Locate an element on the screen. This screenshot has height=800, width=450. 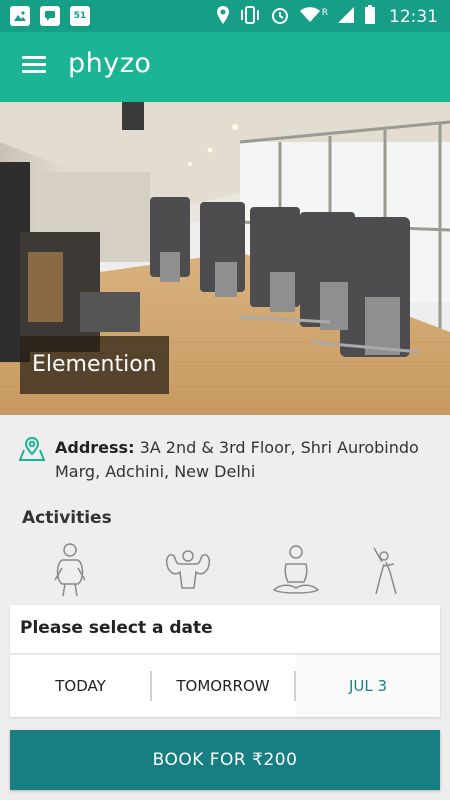
status-bar: 51 R 12:31 is located at coordinates (225, 16).